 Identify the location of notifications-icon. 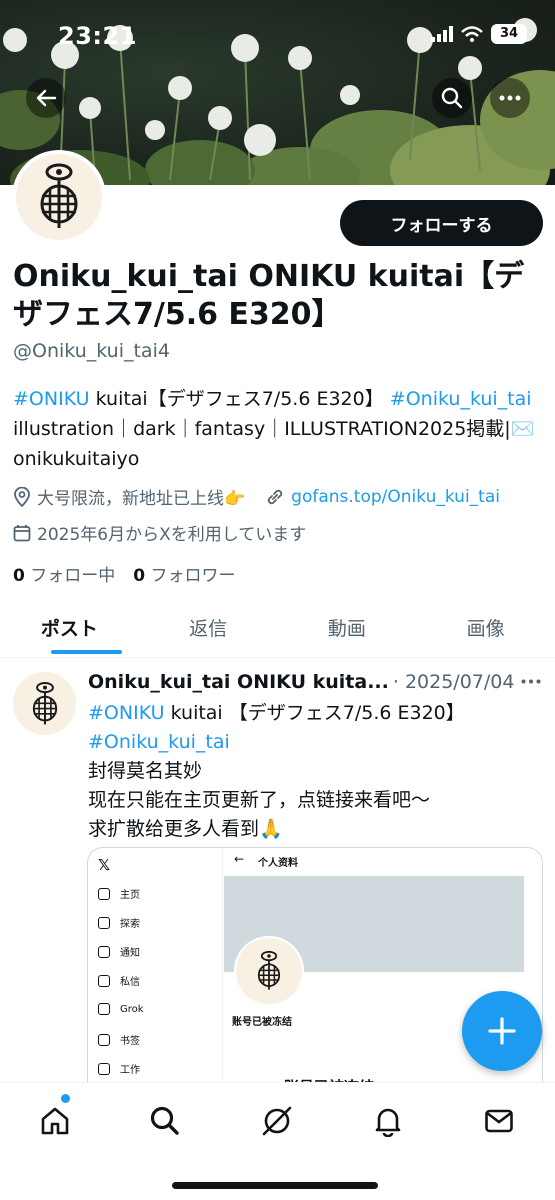
(388, 1122).